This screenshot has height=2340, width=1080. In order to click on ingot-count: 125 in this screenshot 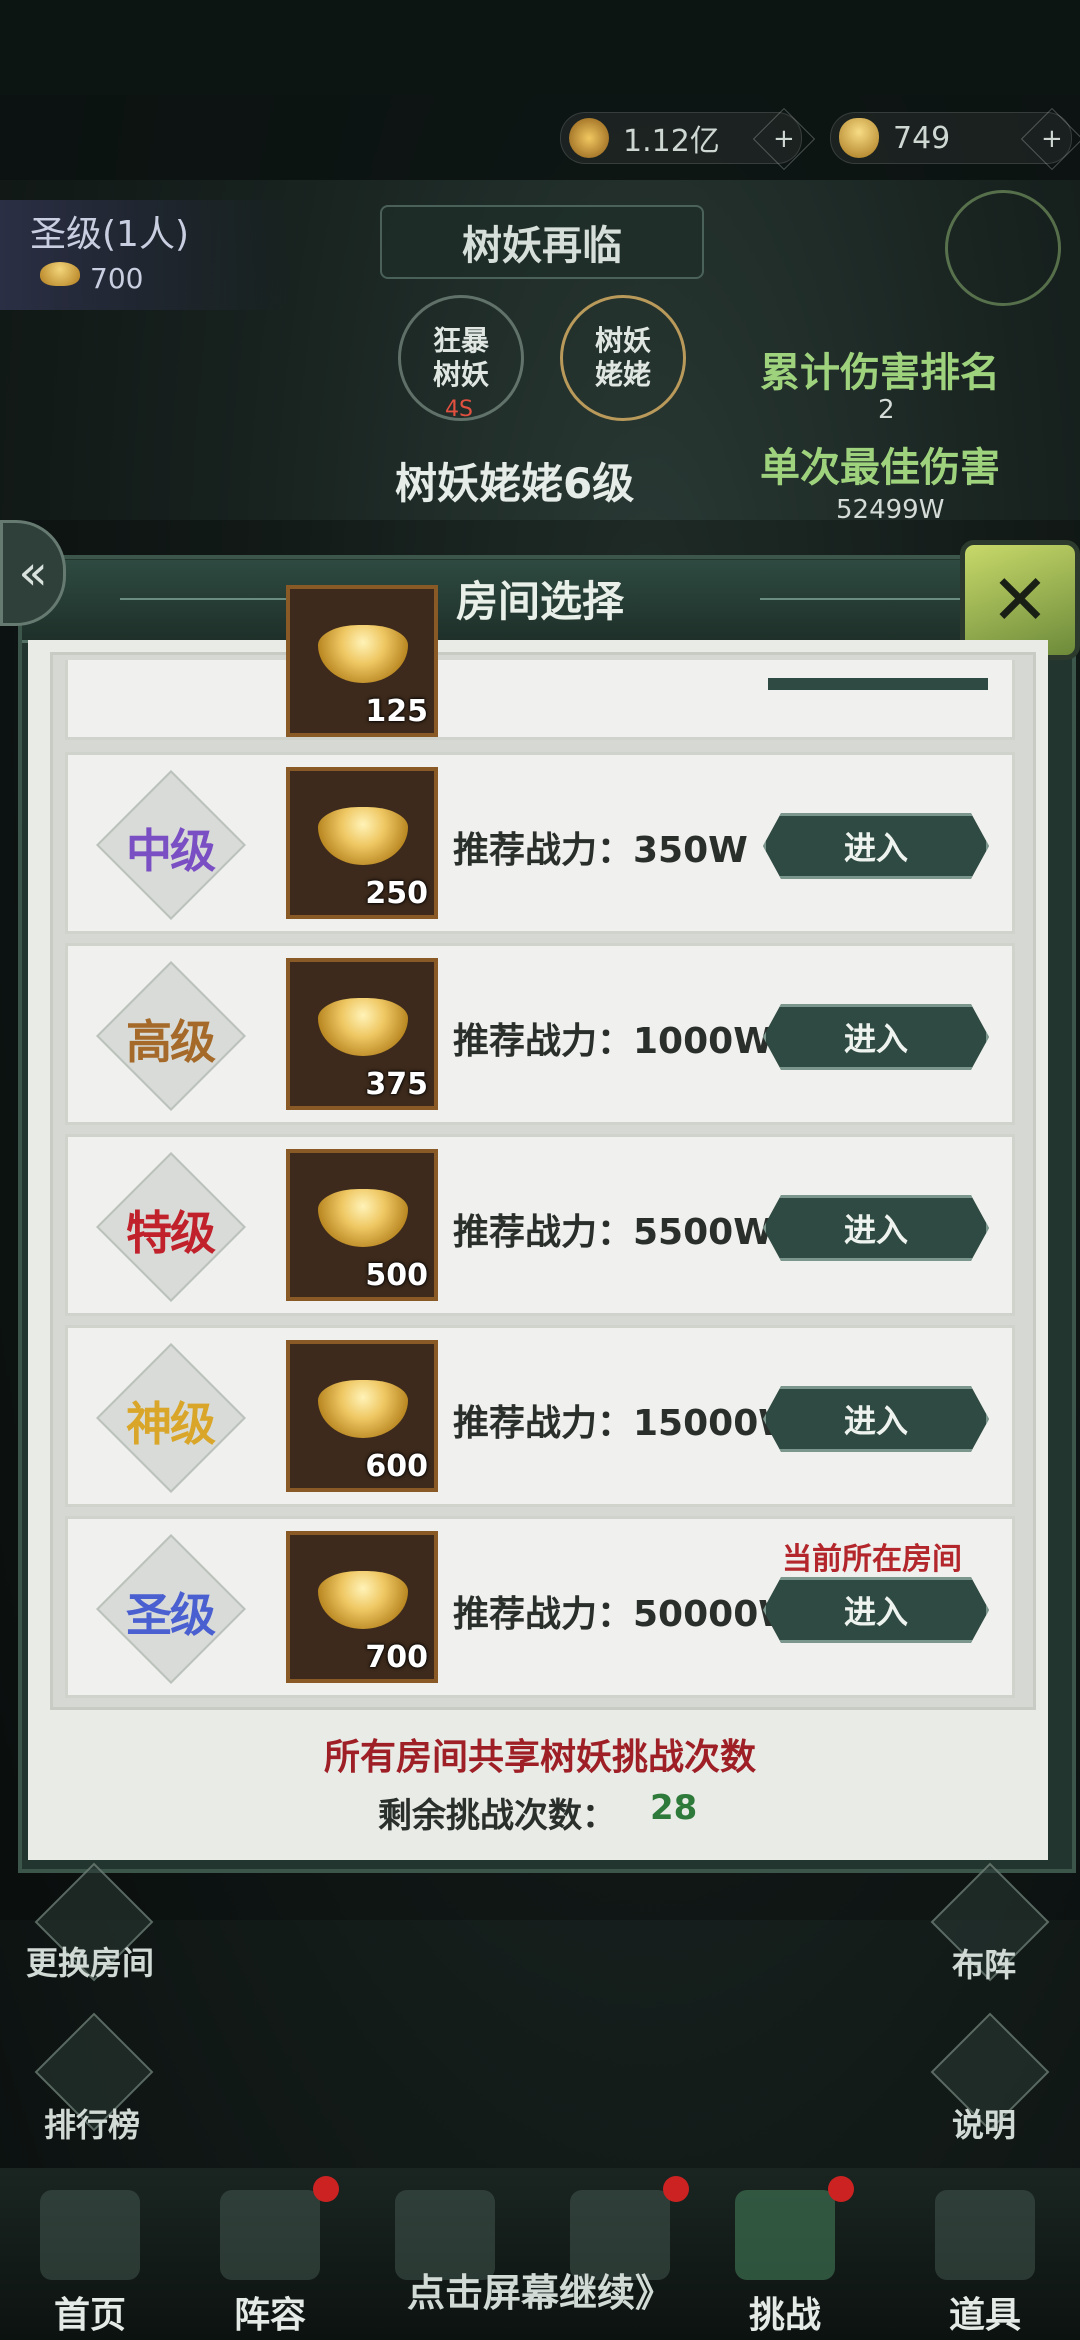, I will do `click(396, 711)`.